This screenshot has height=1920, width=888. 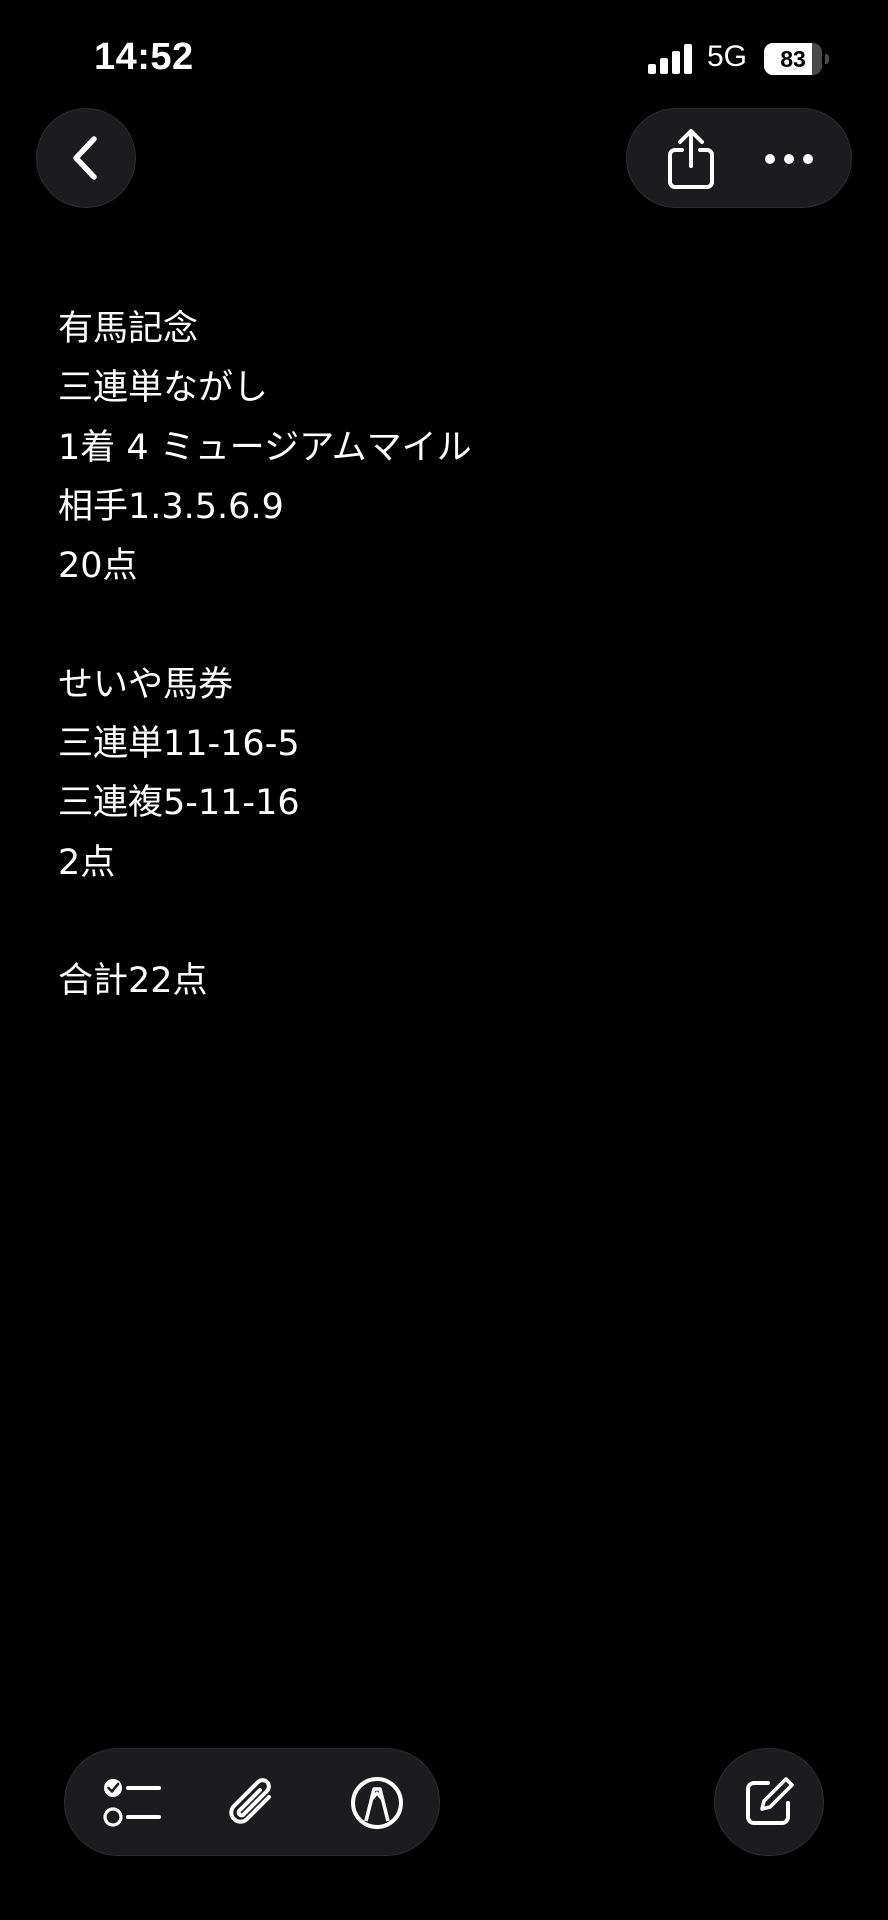 I want to click on share-icon, so click(x=691, y=159).